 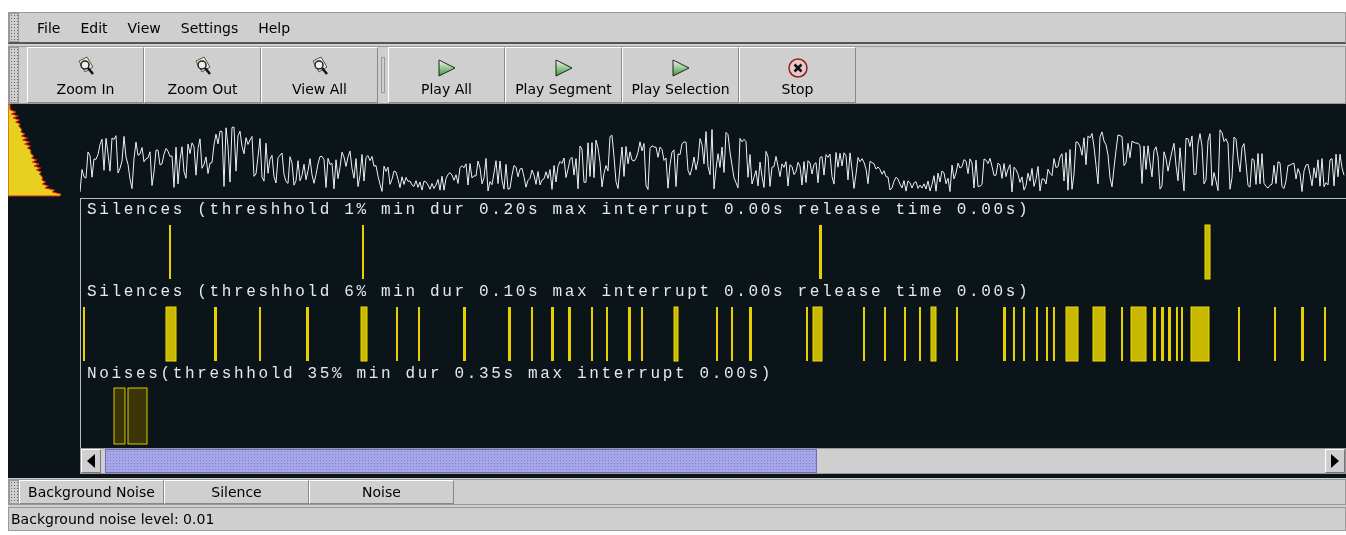 I want to click on track-label: Noises(threshhold 35% min dur 0.35s max interrupt 0.00s), so click(x=430, y=374).